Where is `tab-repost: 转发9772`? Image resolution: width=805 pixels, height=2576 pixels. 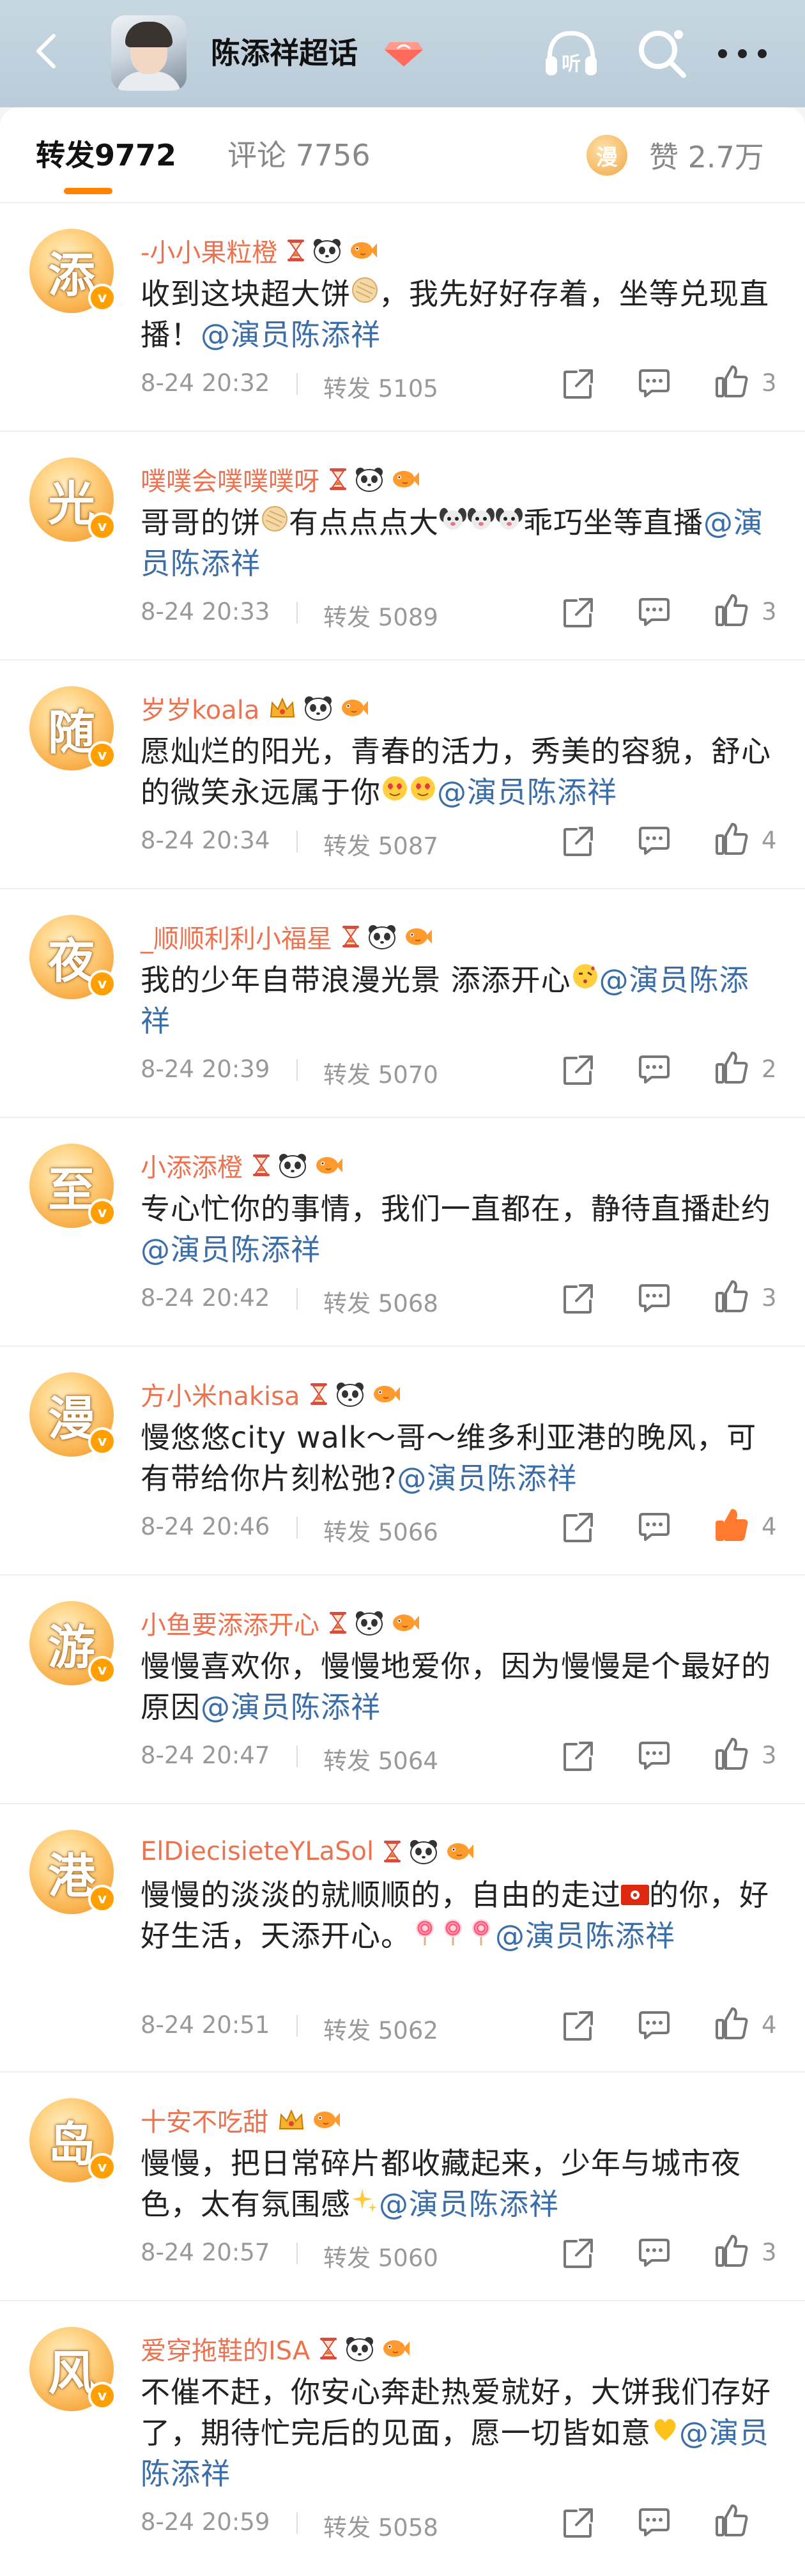 tab-repost: 转发9772 is located at coordinates (106, 155).